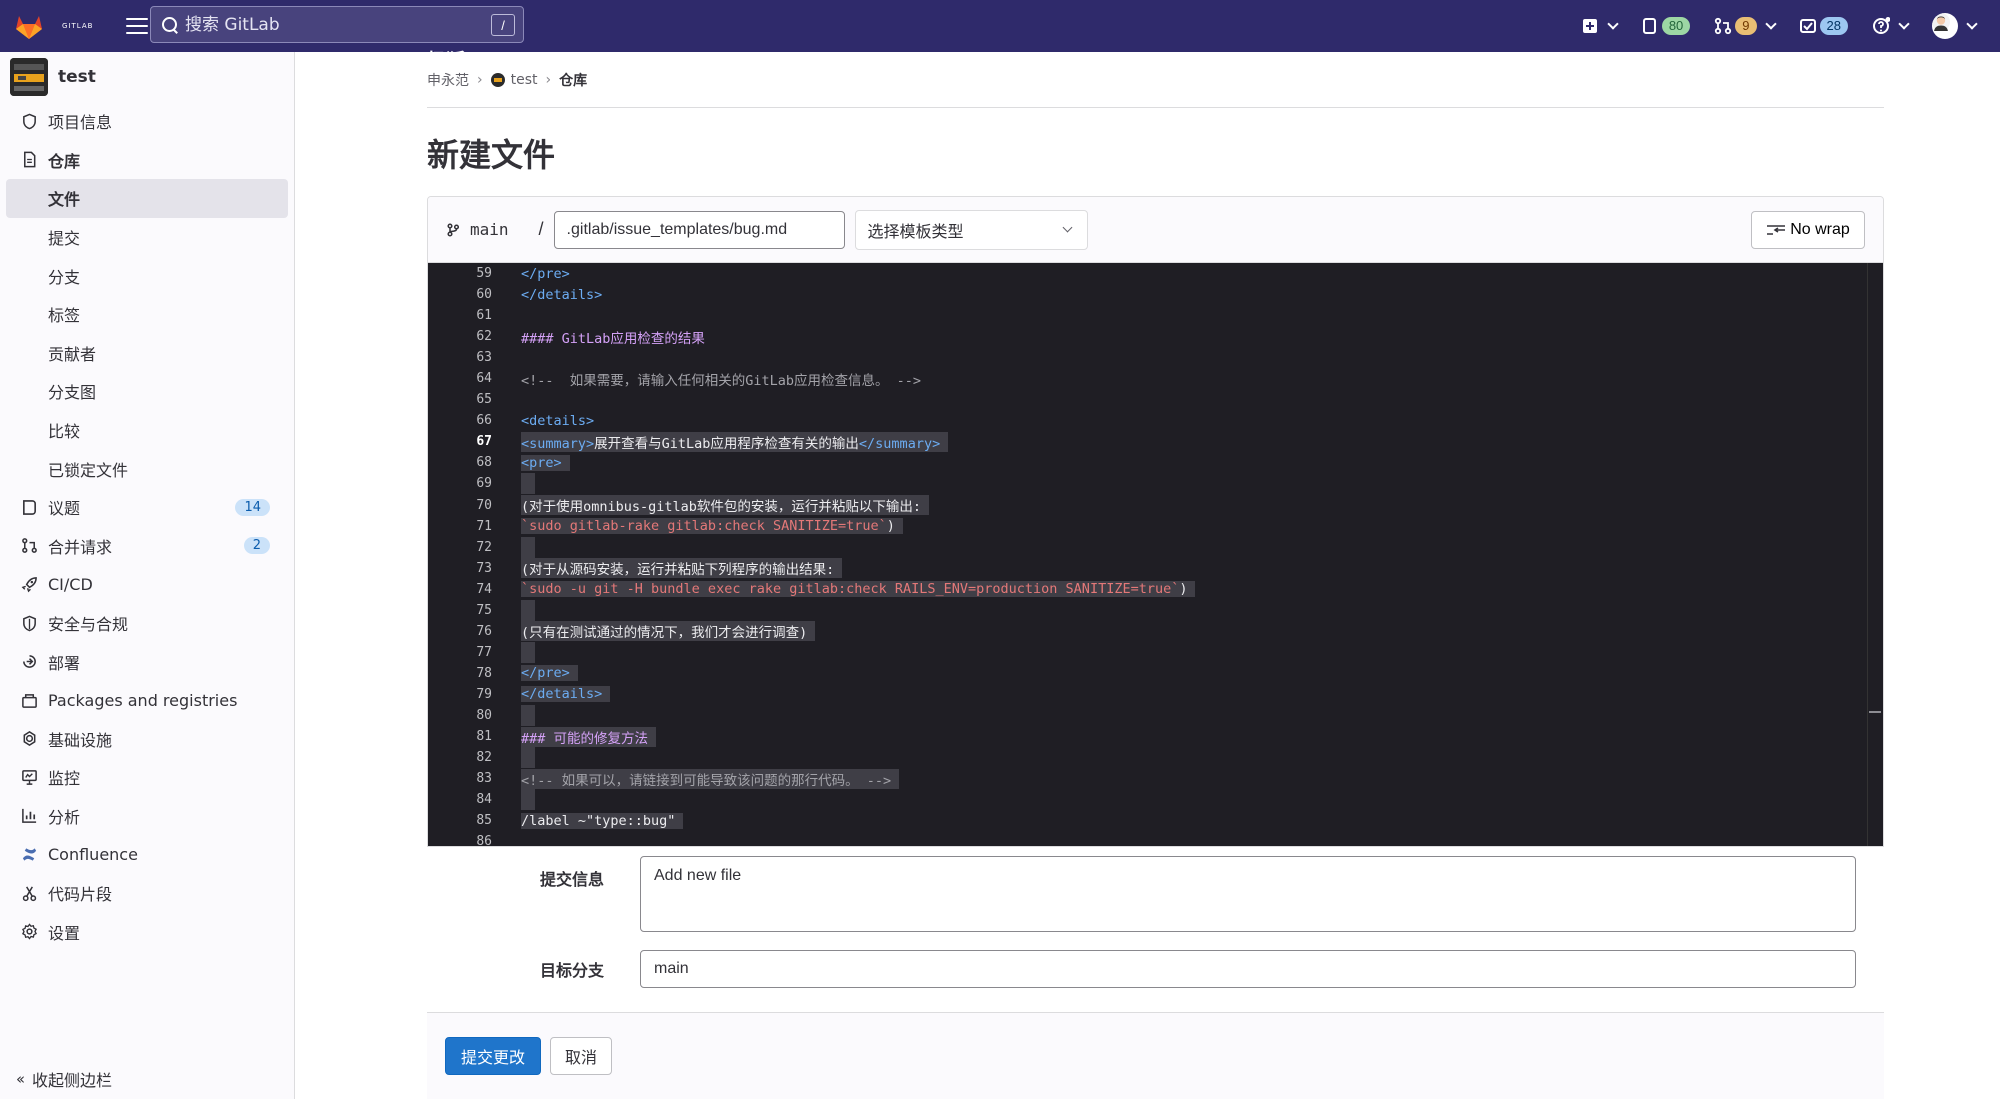  I want to click on sidebar-item: 议题 14, so click(147, 507).